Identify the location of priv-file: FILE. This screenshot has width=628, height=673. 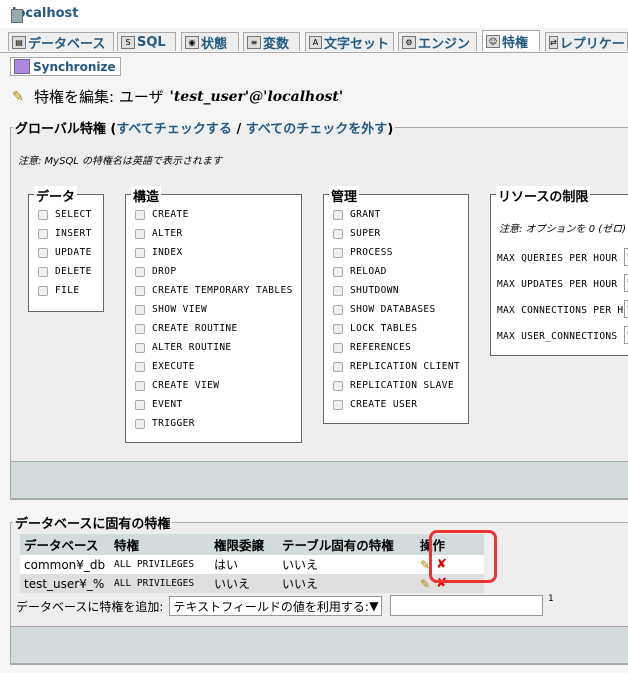
(58, 290).